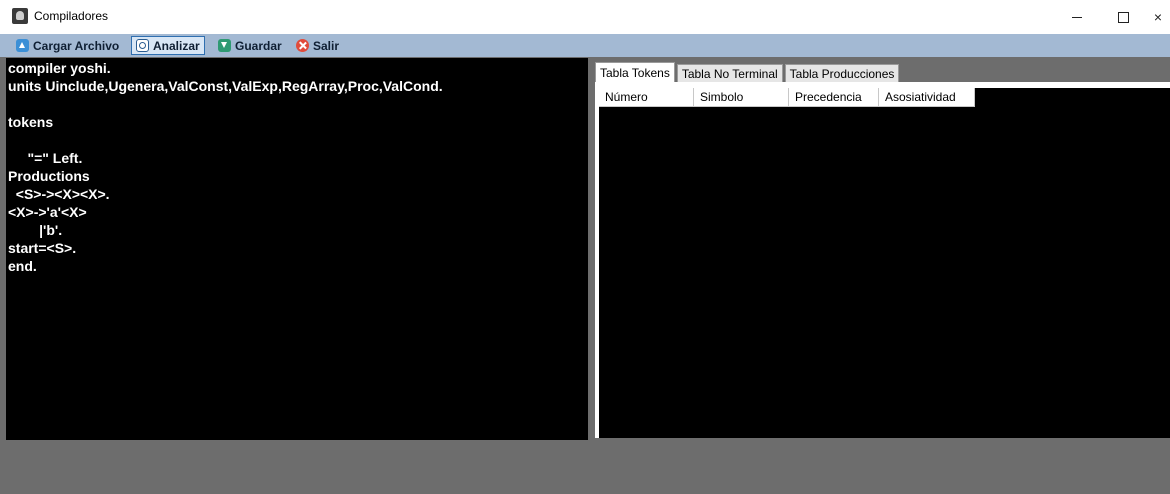  I want to click on maximize-button, so click(1123, 17).